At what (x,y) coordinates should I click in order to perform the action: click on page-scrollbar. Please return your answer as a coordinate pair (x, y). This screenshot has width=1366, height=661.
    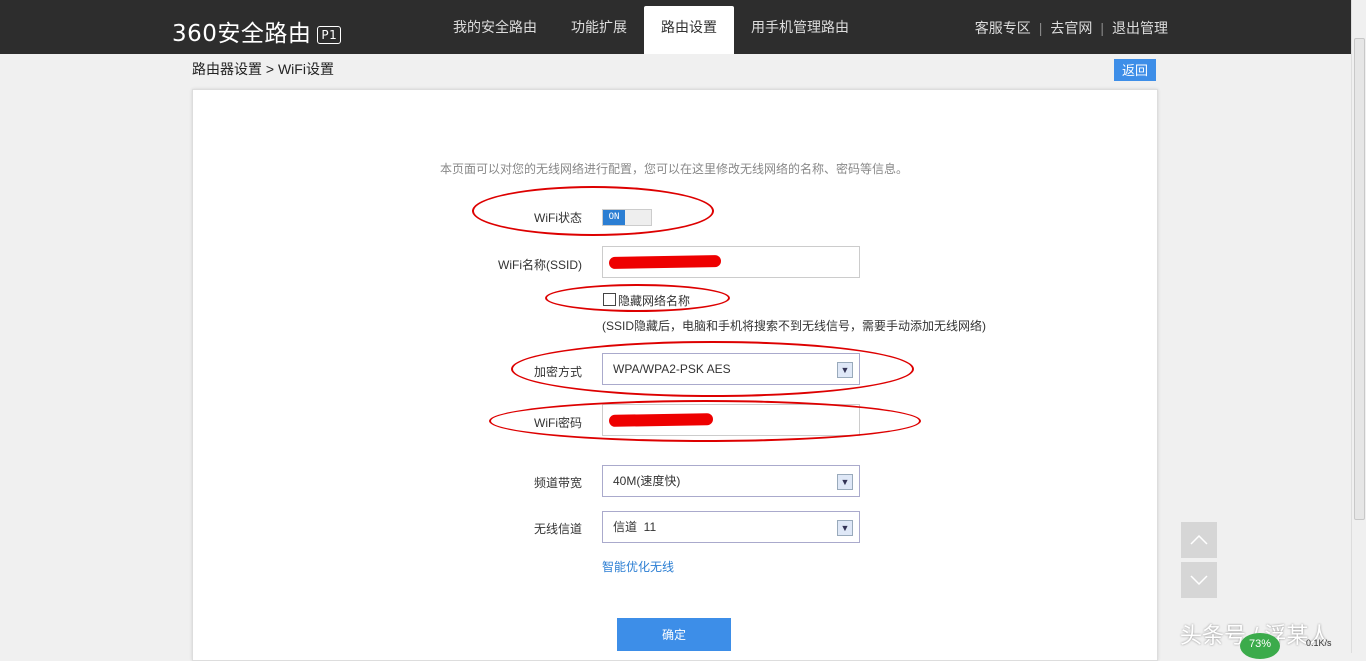
    Looking at the image, I should click on (1358, 326).